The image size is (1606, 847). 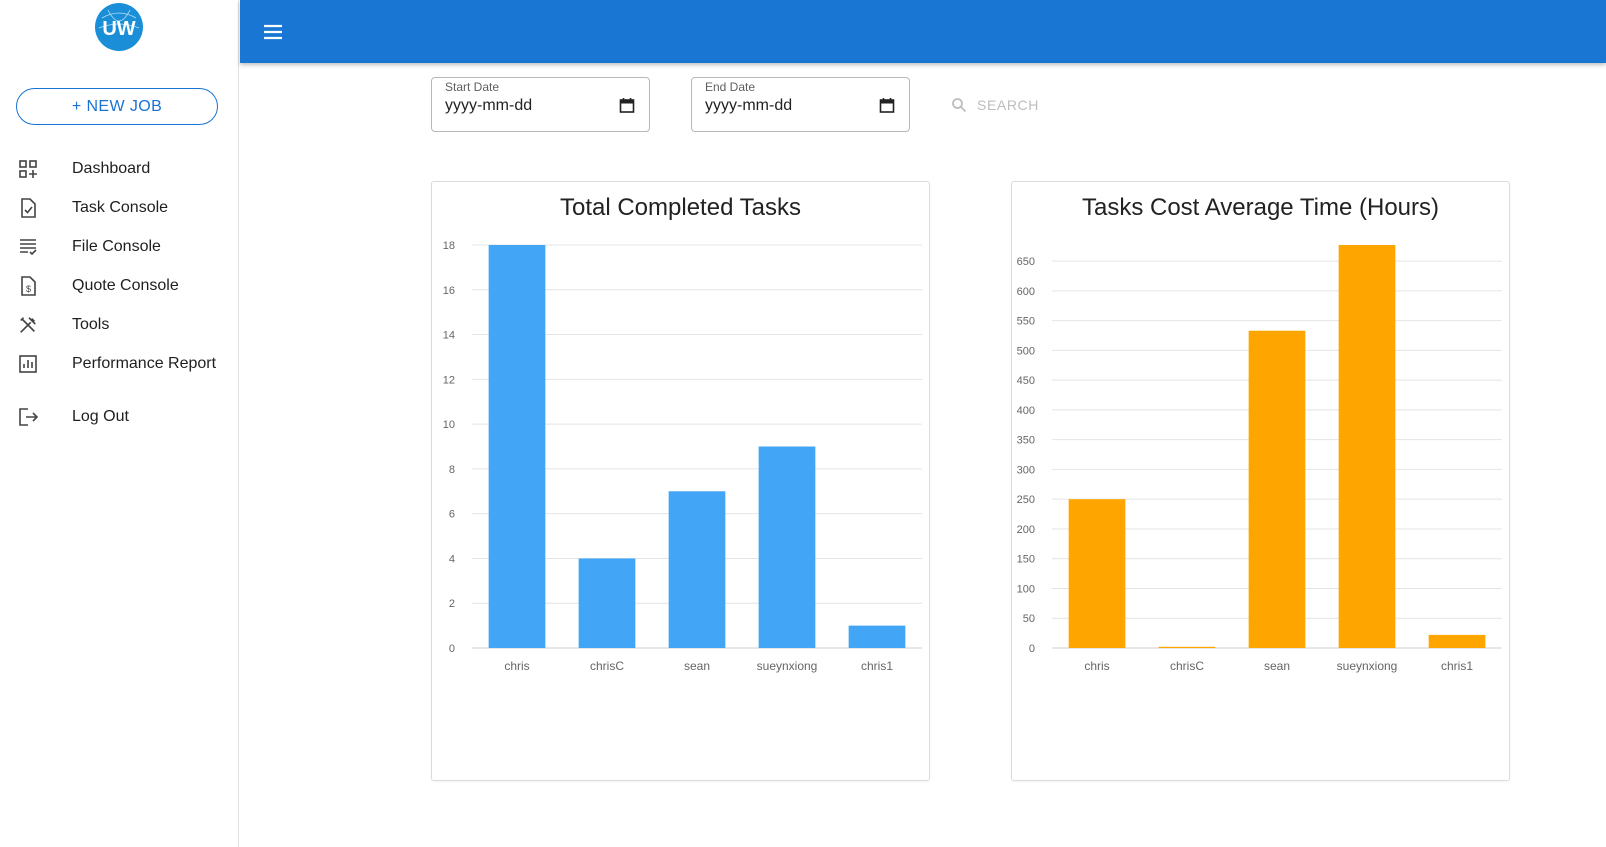 I want to click on sidebar-item-label: Tools, so click(x=91, y=324).